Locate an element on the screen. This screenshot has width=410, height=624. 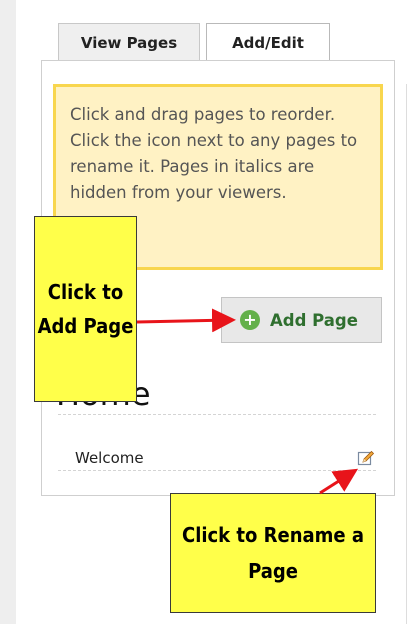
left-gutter is located at coordinates (8, 312).